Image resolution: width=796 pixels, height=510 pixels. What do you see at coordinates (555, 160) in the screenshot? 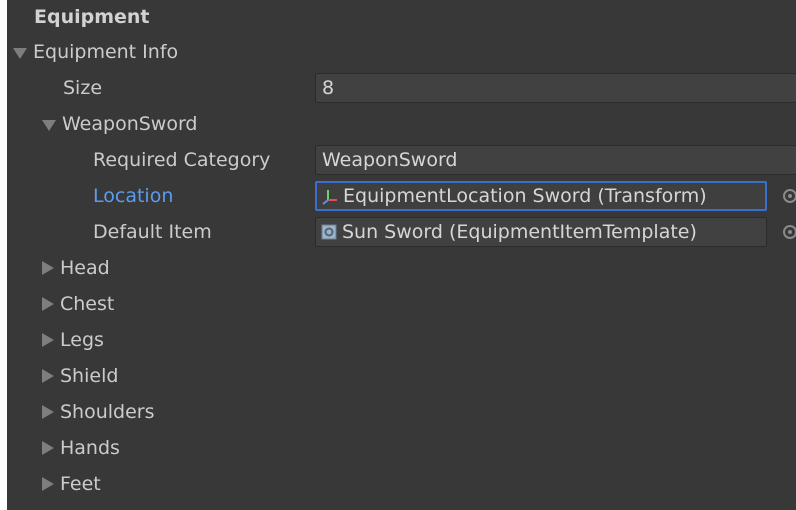
I see `required-category-input: WeaponSword` at bounding box center [555, 160].